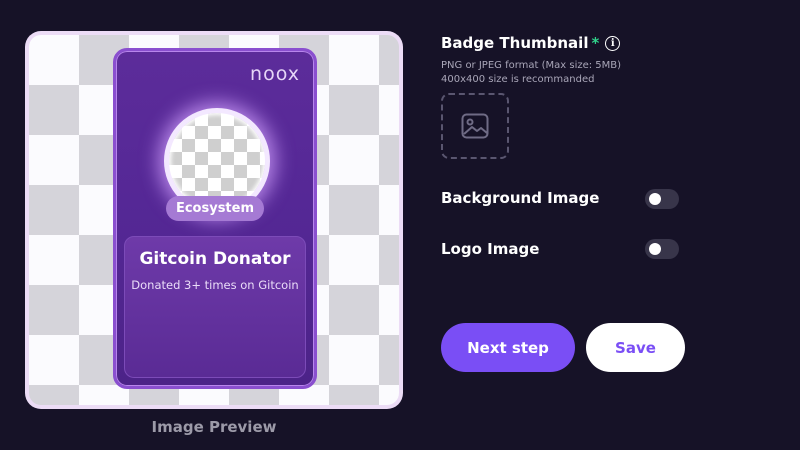 The width and height of the screenshot is (800, 450). I want to click on badge-title: Gitcoin Donator, so click(215, 259).